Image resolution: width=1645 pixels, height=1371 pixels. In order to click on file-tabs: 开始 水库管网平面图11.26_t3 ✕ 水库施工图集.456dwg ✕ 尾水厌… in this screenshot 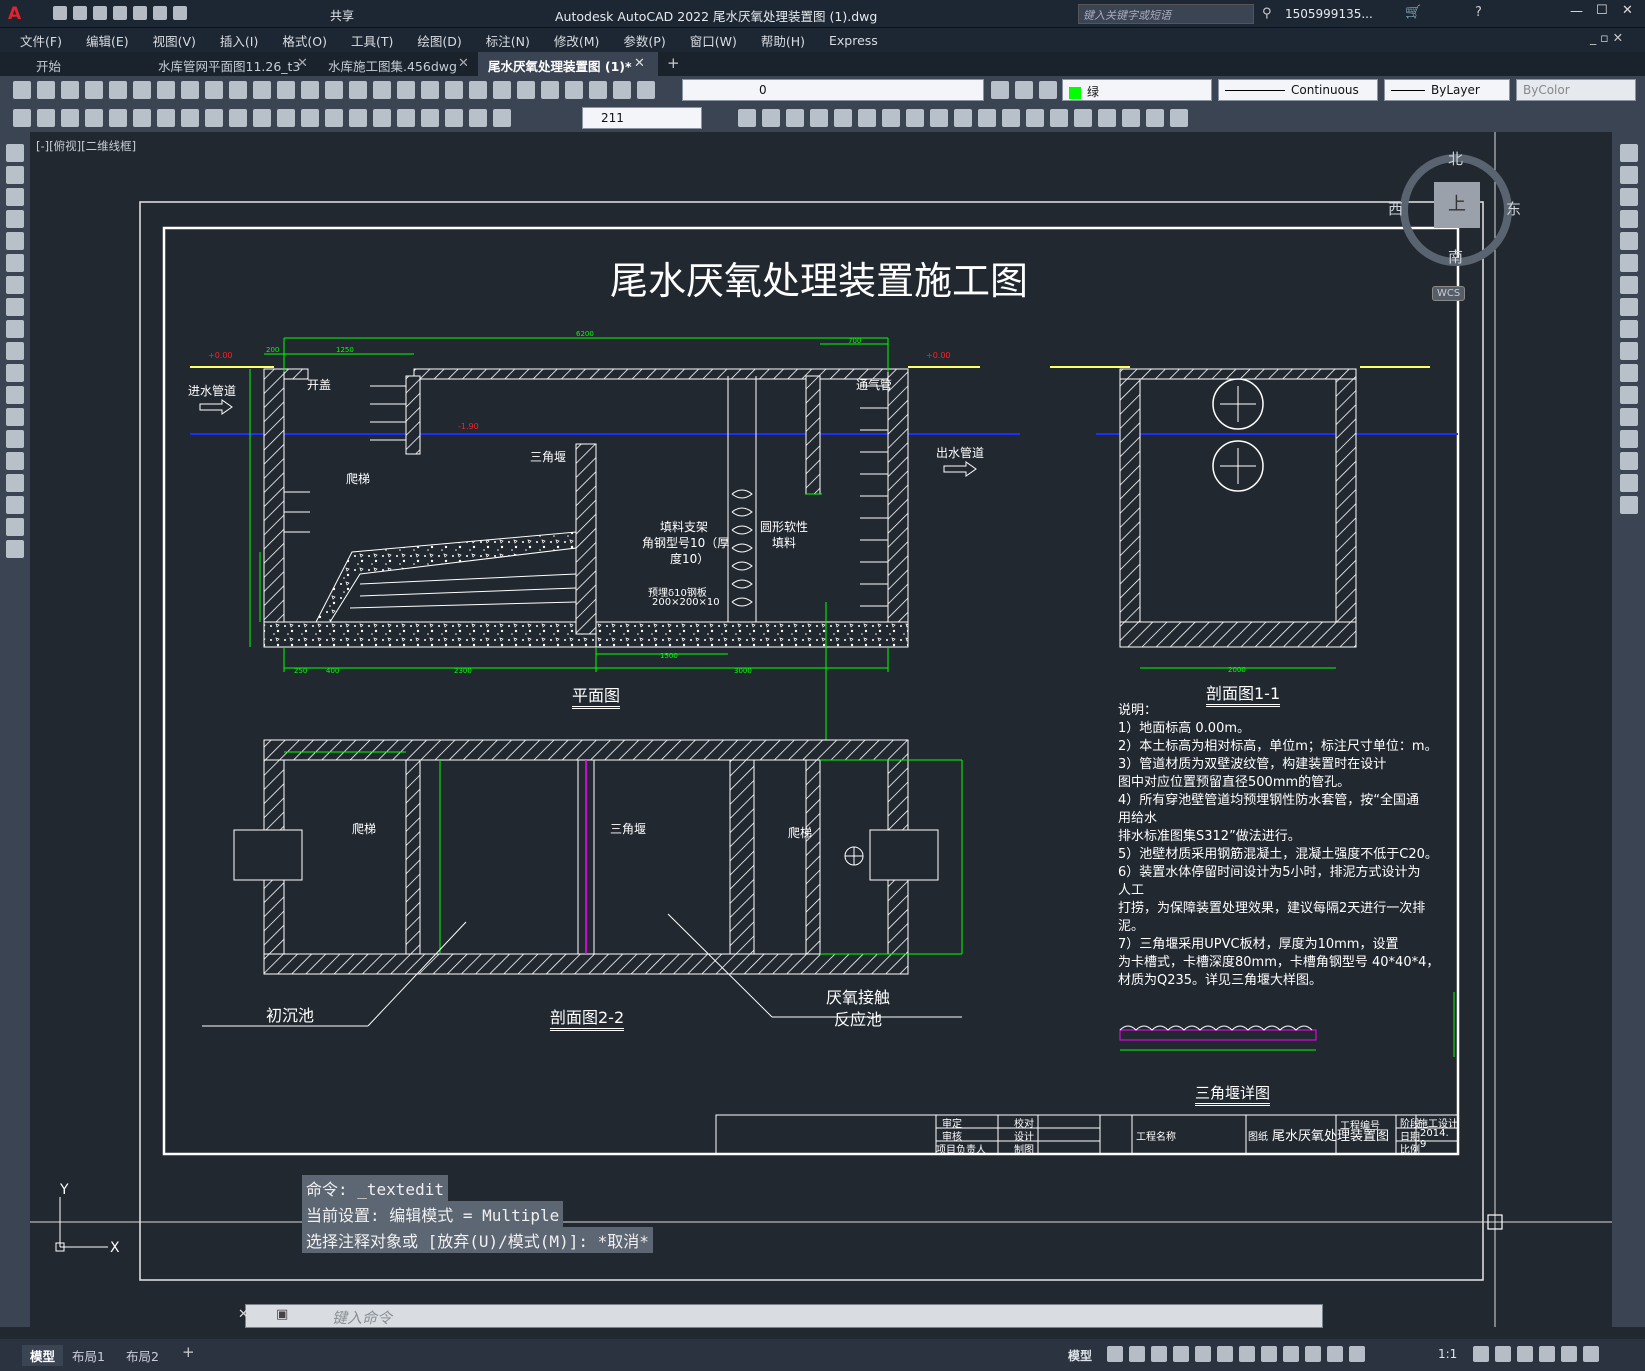, I will do `click(822, 64)`.